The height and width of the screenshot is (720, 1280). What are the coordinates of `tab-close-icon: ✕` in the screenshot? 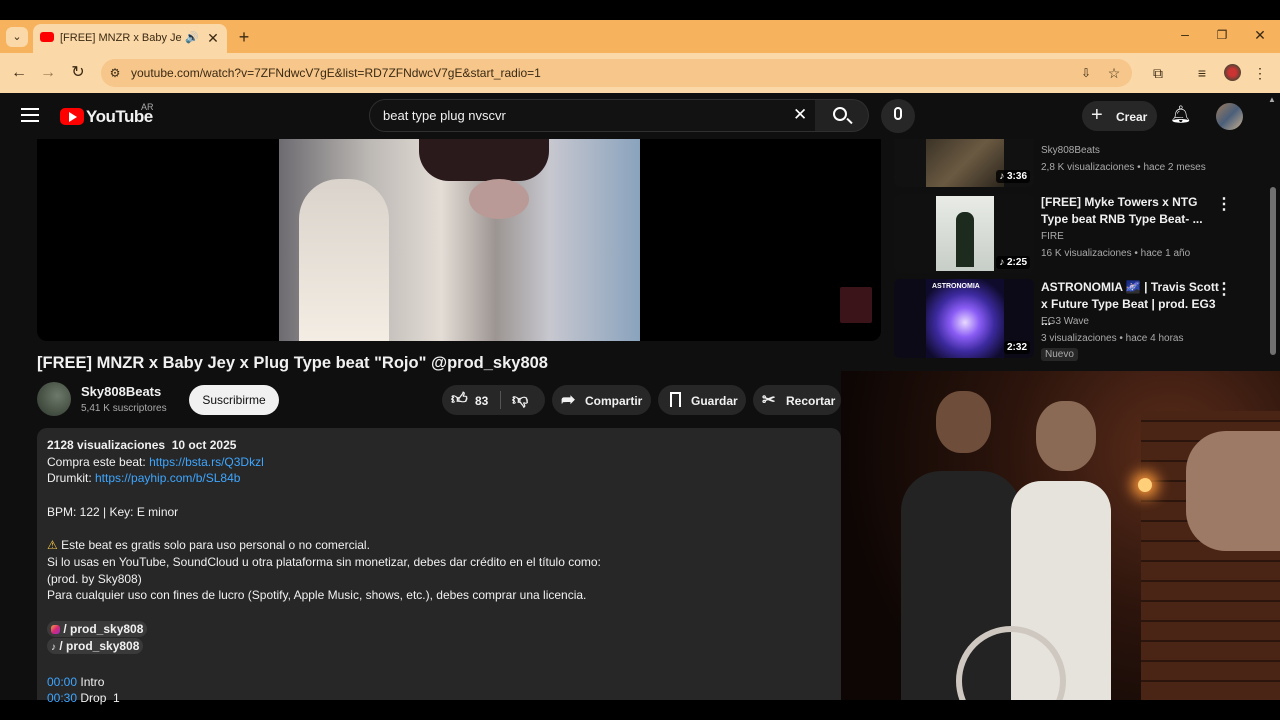 It's located at (213, 38).